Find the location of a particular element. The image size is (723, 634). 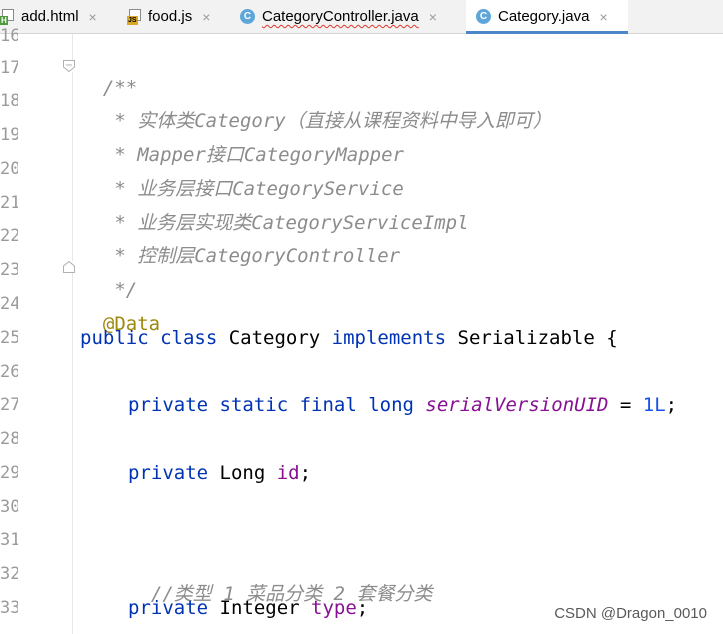

line-number: 22 is located at coordinates (9, 236).